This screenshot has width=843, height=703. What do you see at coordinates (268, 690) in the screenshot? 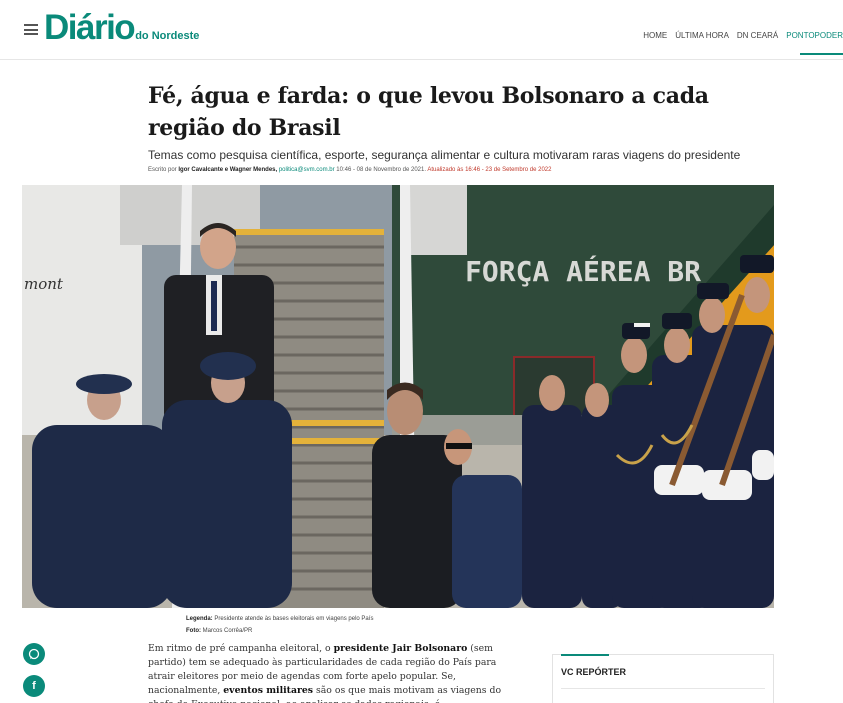
I see `body-bold-2: eventos militares` at bounding box center [268, 690].